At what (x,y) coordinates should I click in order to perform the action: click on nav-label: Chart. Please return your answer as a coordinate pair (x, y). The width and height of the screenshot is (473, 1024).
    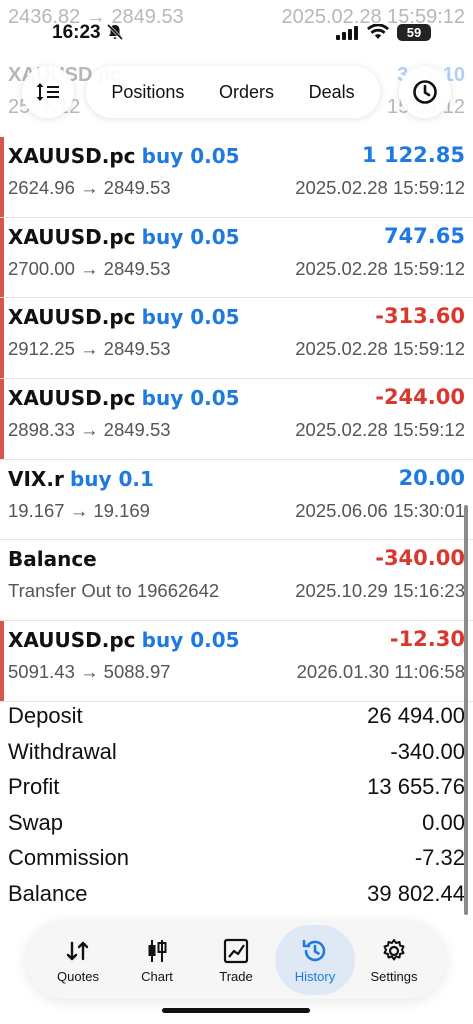
    Looking at the image, I should click on (157, 976).